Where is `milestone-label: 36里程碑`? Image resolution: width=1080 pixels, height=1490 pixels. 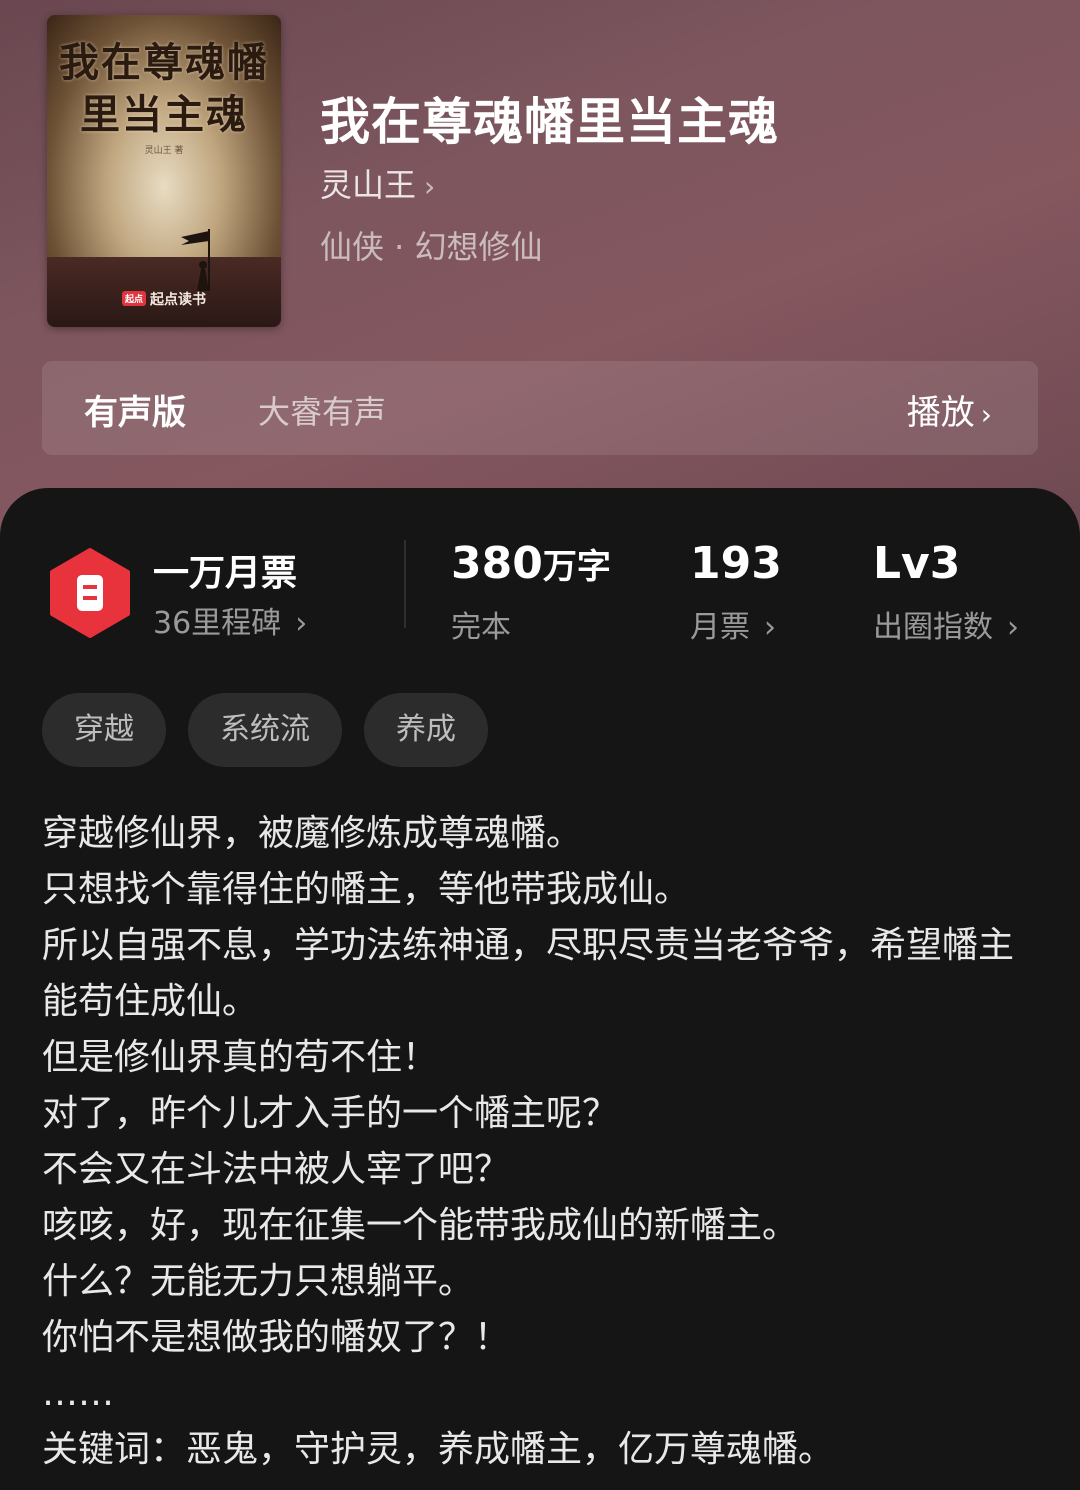 milestone-label: 36里程碑 is located at coordinates (217, 623).